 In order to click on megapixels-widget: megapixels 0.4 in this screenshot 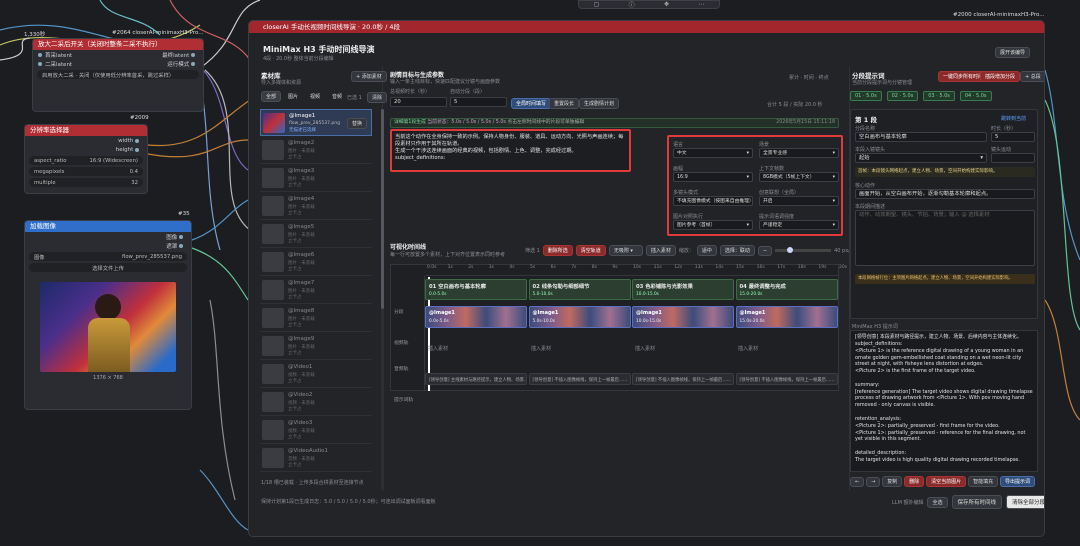, I will do `click(86, 171)`.